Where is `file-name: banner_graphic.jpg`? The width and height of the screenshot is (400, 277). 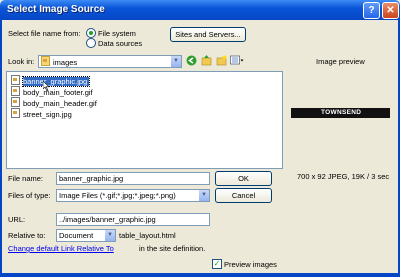
file-name: banner_graphic.jpg is located at coordinates (56, 81).